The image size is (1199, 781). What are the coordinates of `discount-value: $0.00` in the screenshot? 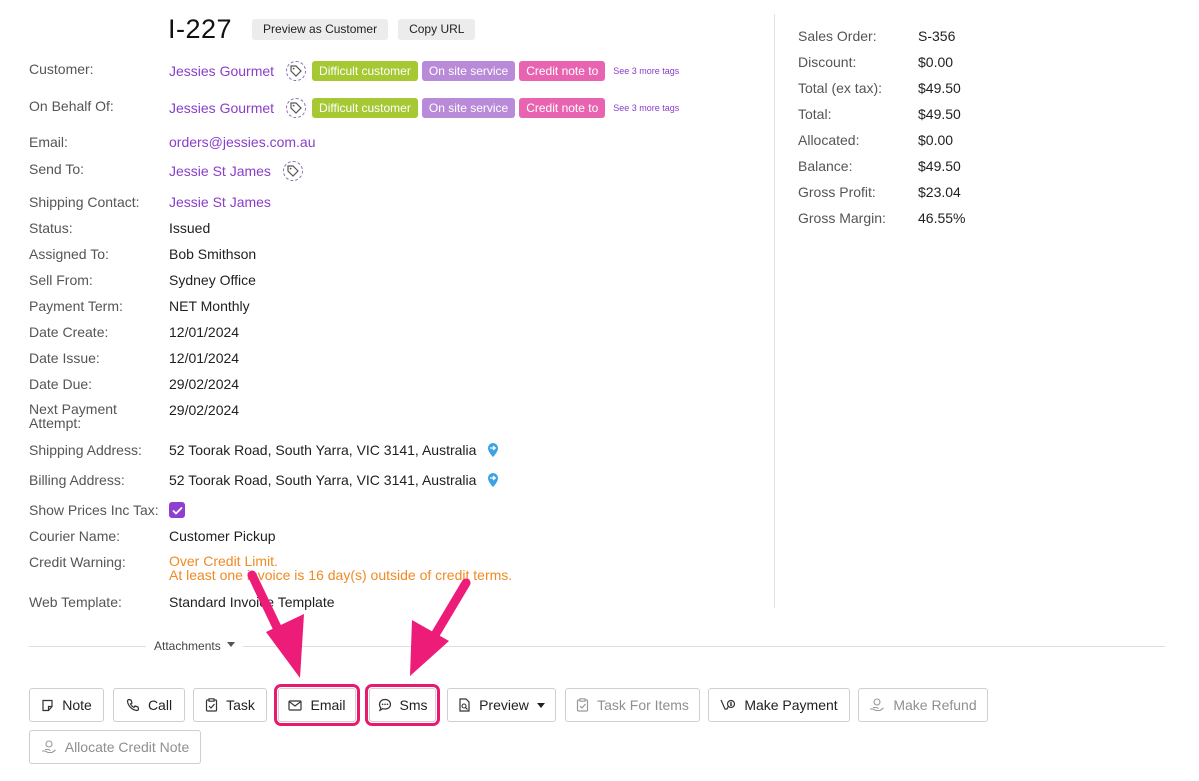 It's located at (936, 62).